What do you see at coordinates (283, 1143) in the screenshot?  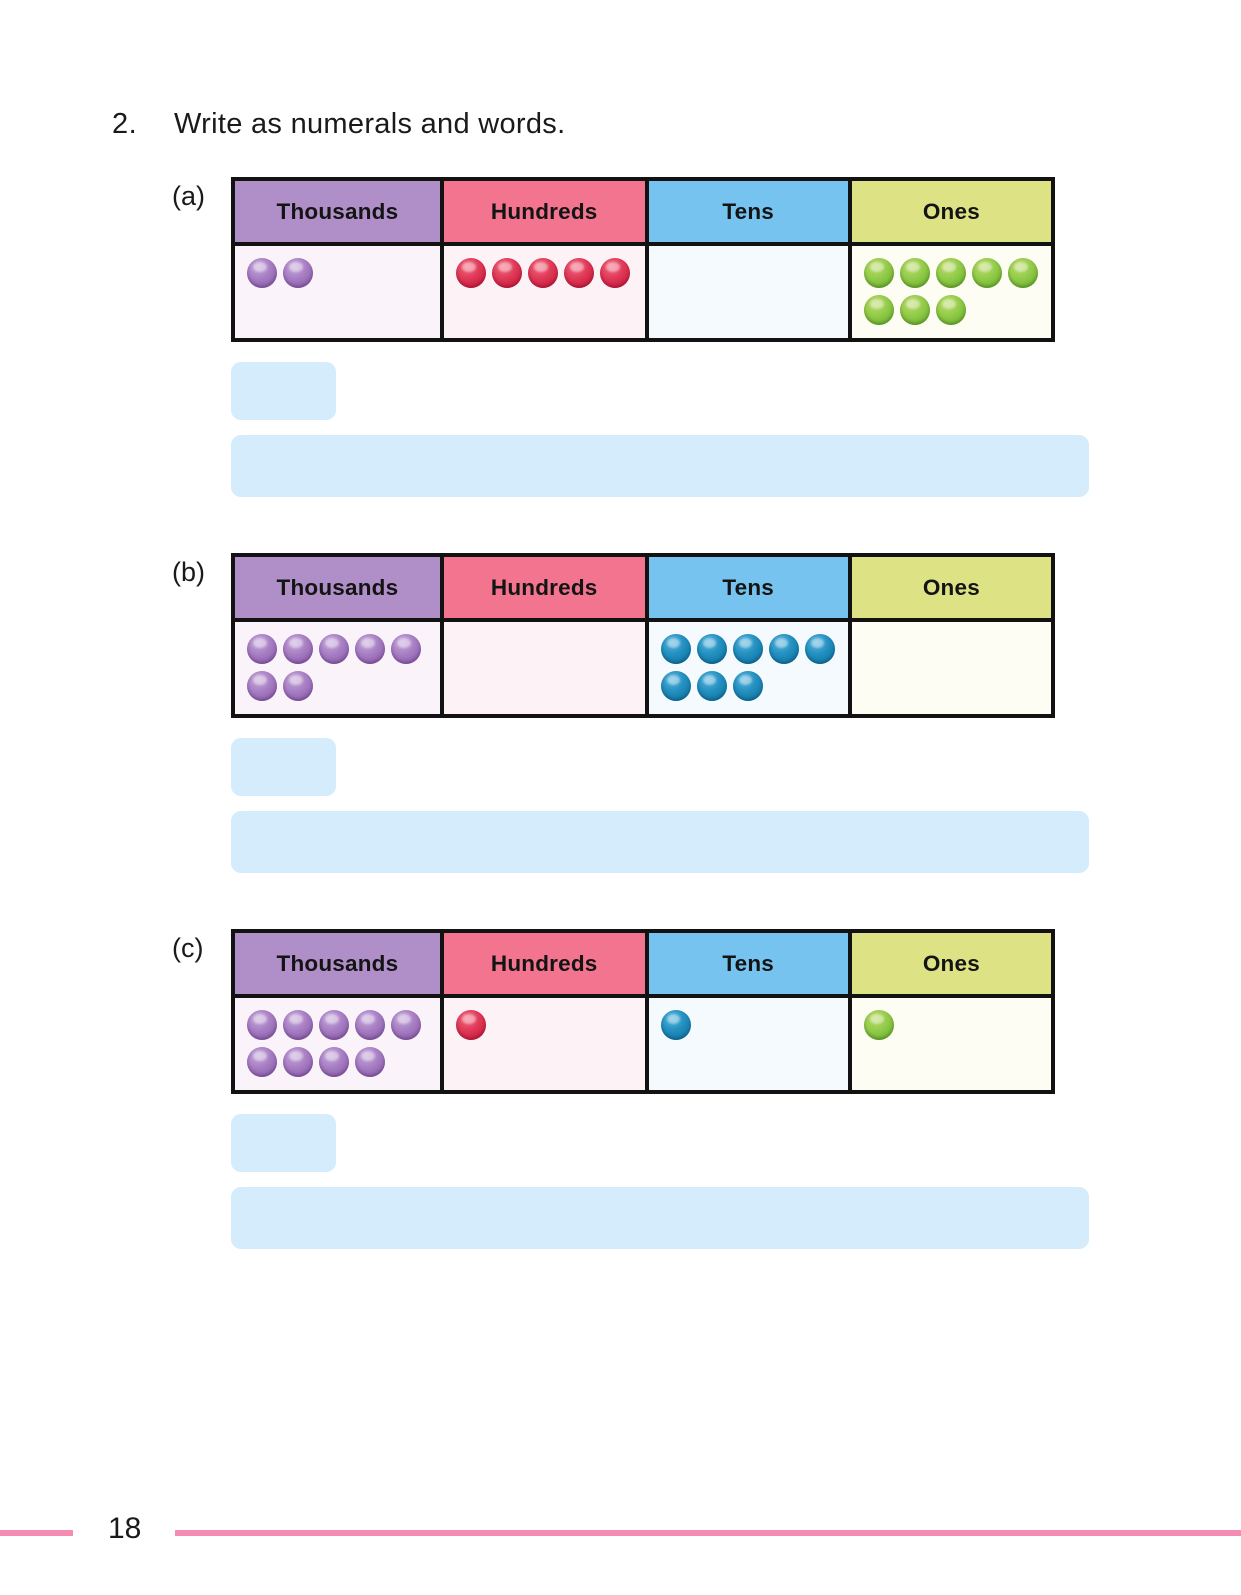 I see `numeral-answer-box-c` at bounding box center [283, 1143].